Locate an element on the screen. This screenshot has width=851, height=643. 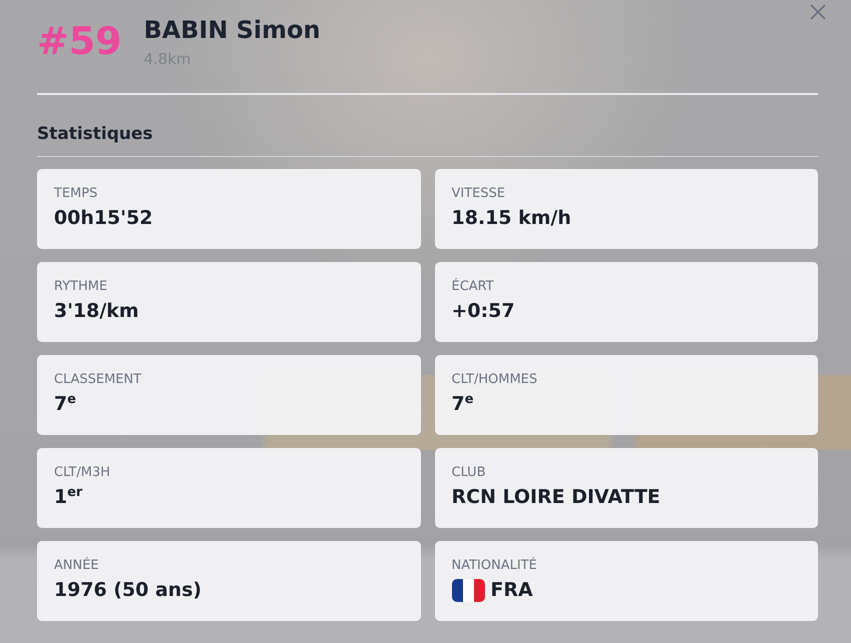
stat-value: +0:57 is located at coordinates (484, 311).